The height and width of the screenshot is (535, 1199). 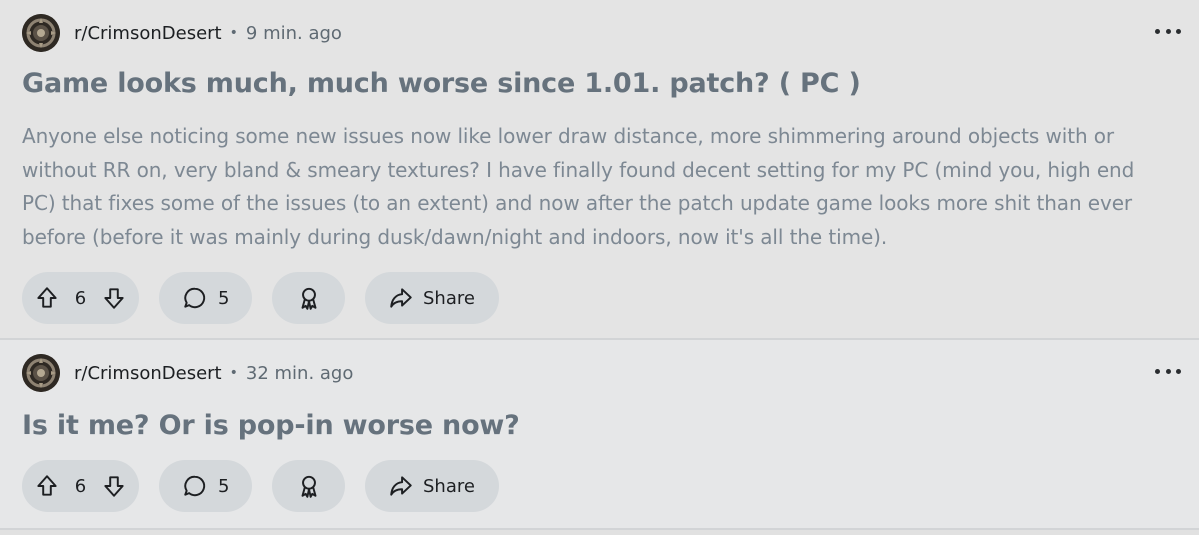 I want to click on post-header: r/CrimsonDesert • 9 min. ago, so click(x=182, y=33).